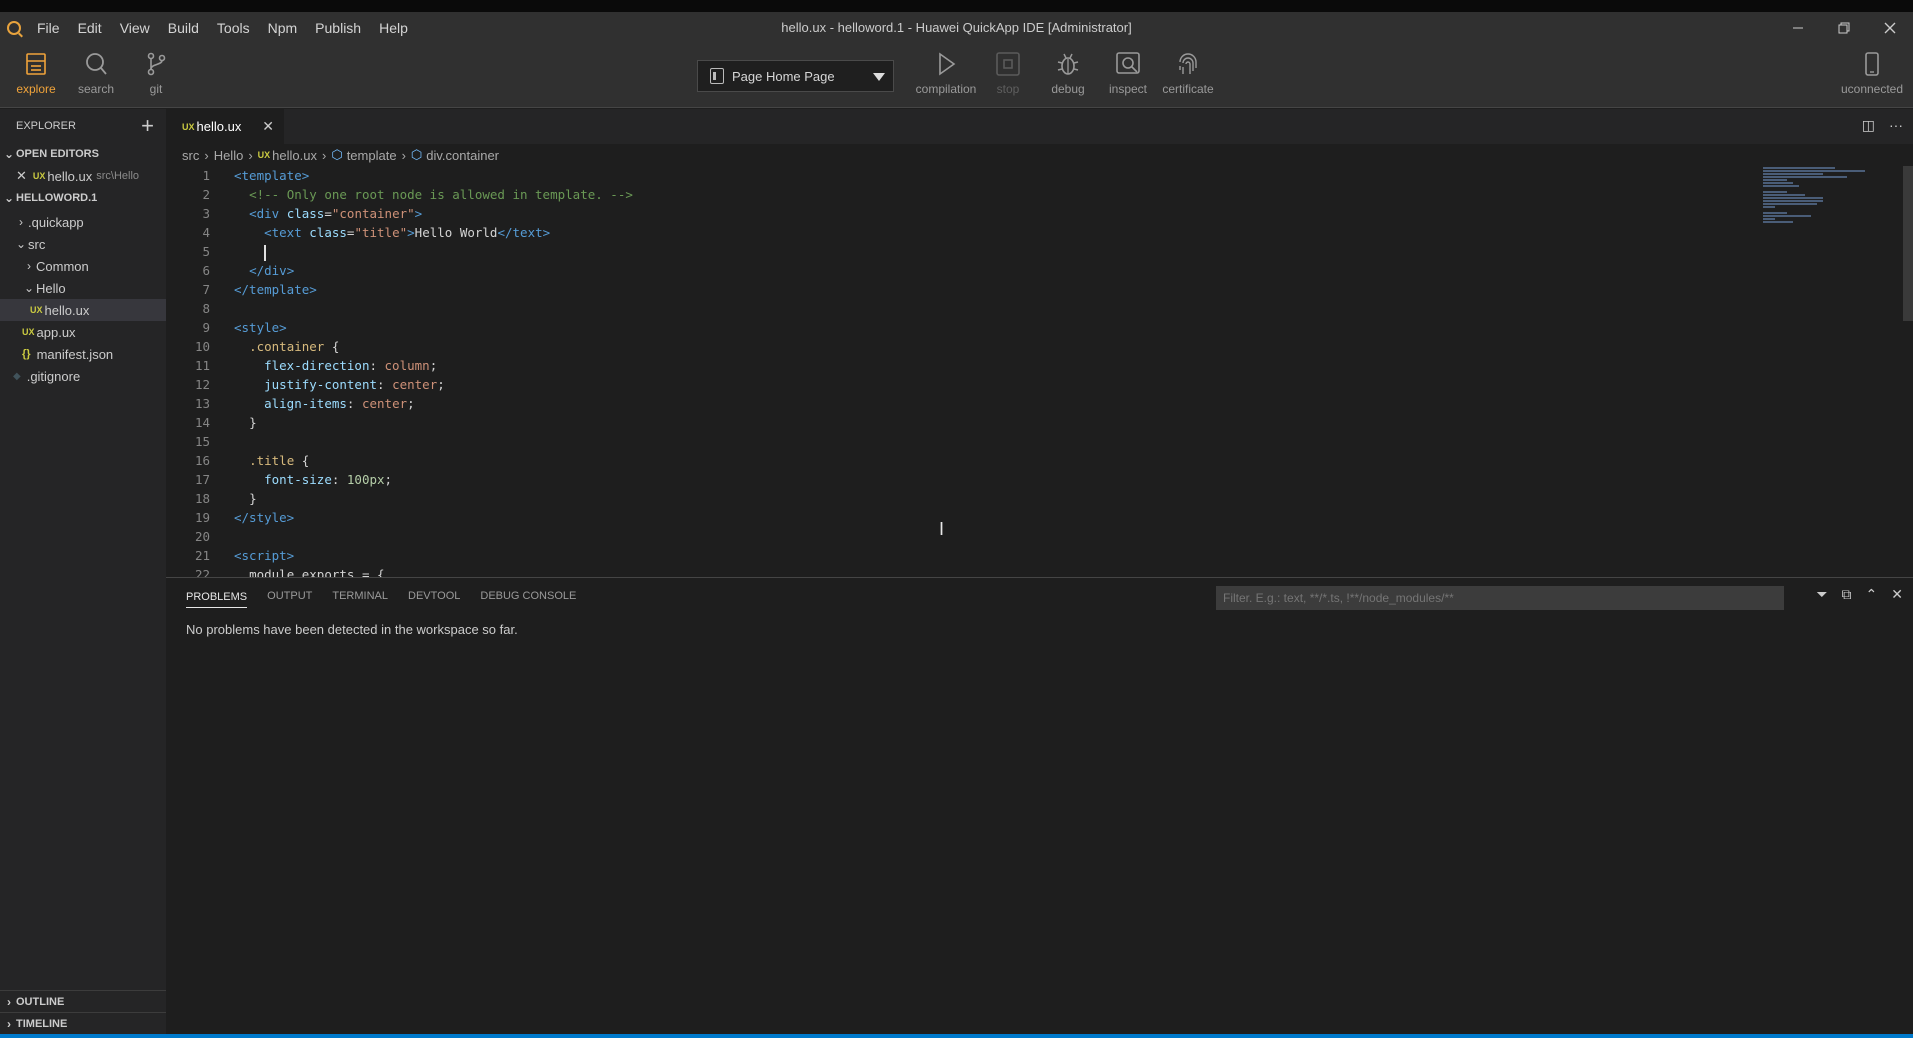 The width and height of the screenshot is (1913, 1038). Describe the element at coordinates (53, 376) in the screenshot. I see `tree-item-label: .gitignore` at that location.